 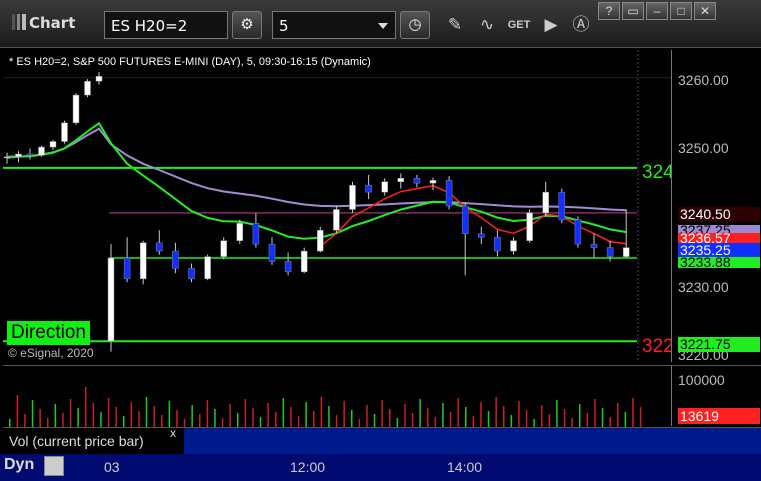 I want to click on help-icon: ?, so click(x=609, y=11).